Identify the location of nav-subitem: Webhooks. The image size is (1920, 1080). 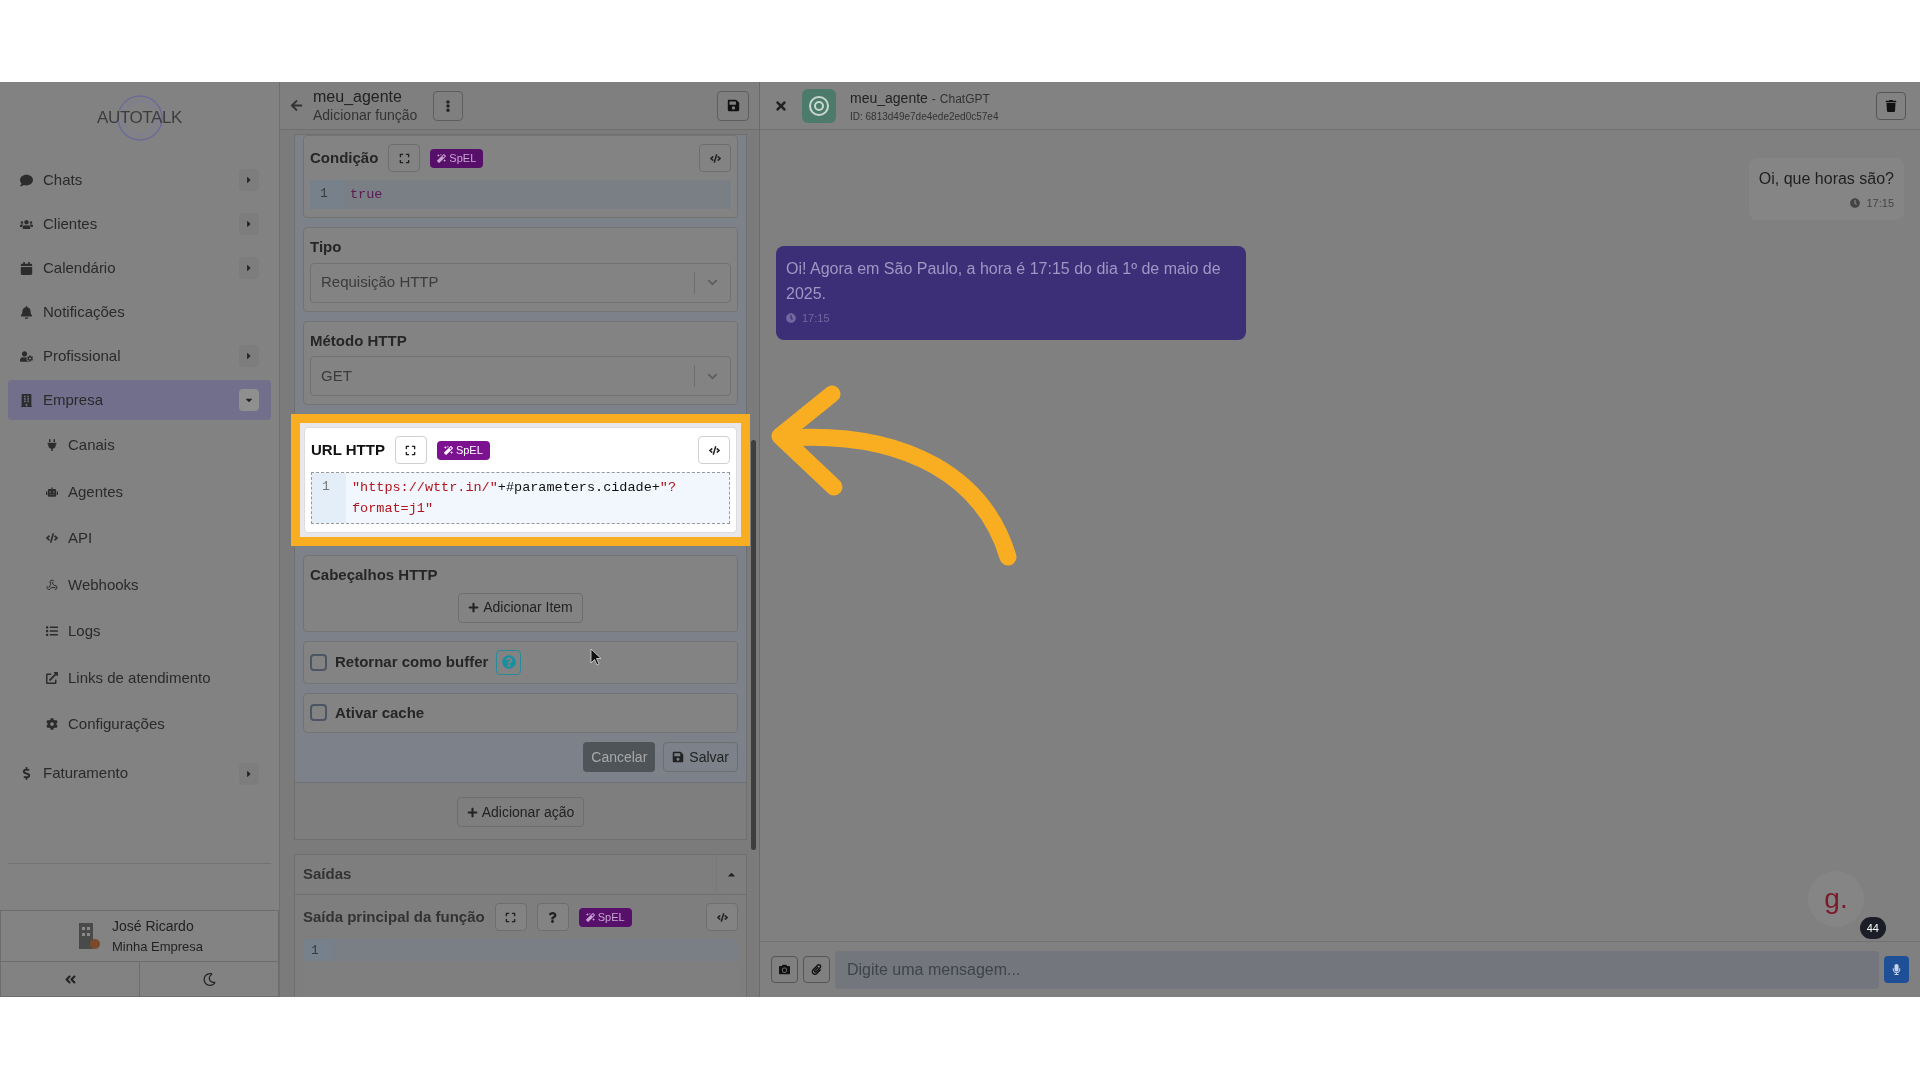
(158, 584).